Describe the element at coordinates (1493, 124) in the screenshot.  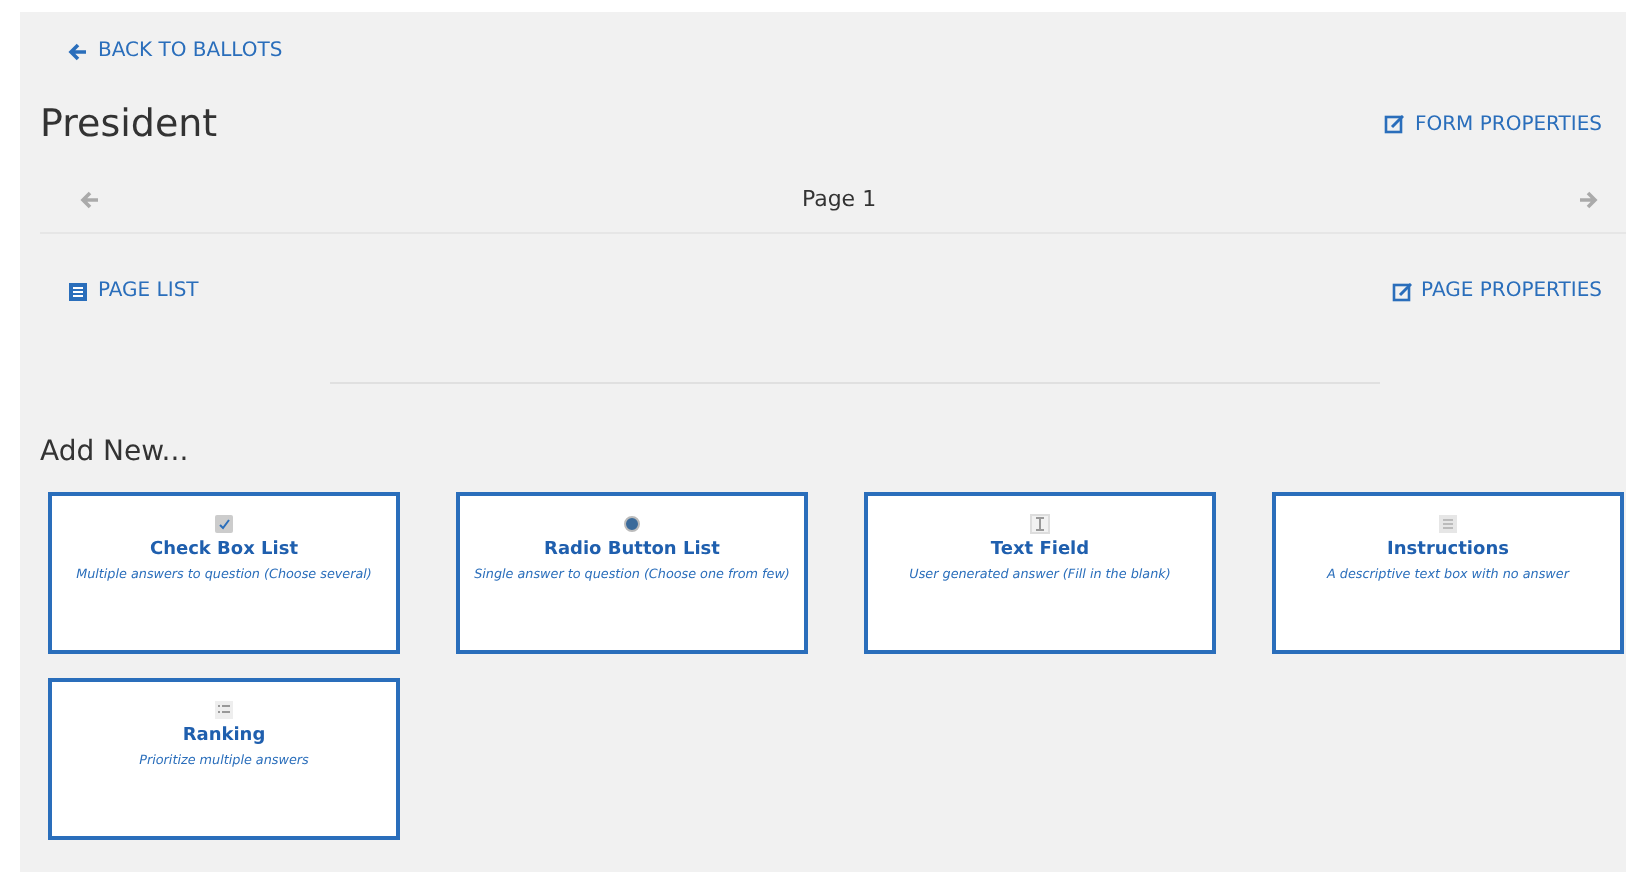
I see `form-properties-link: FORM PROPERTIES` at that location.